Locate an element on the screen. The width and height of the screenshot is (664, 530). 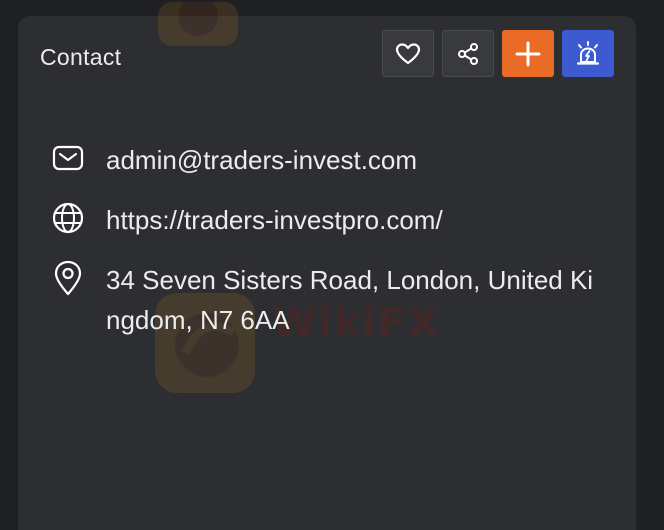
alarm-icon is located at coordinates (588, 52).